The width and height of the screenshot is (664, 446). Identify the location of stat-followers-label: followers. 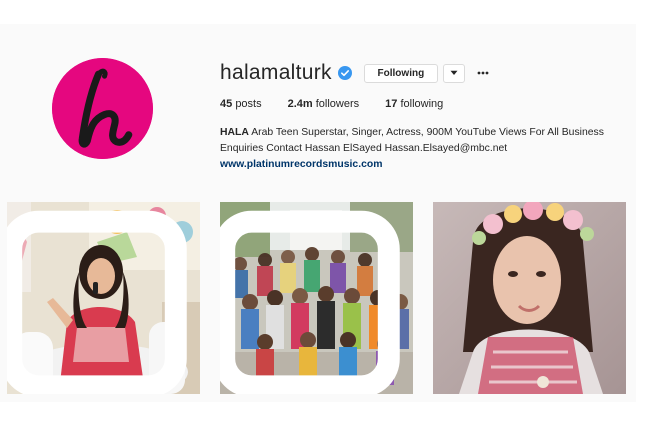
(337, 104).